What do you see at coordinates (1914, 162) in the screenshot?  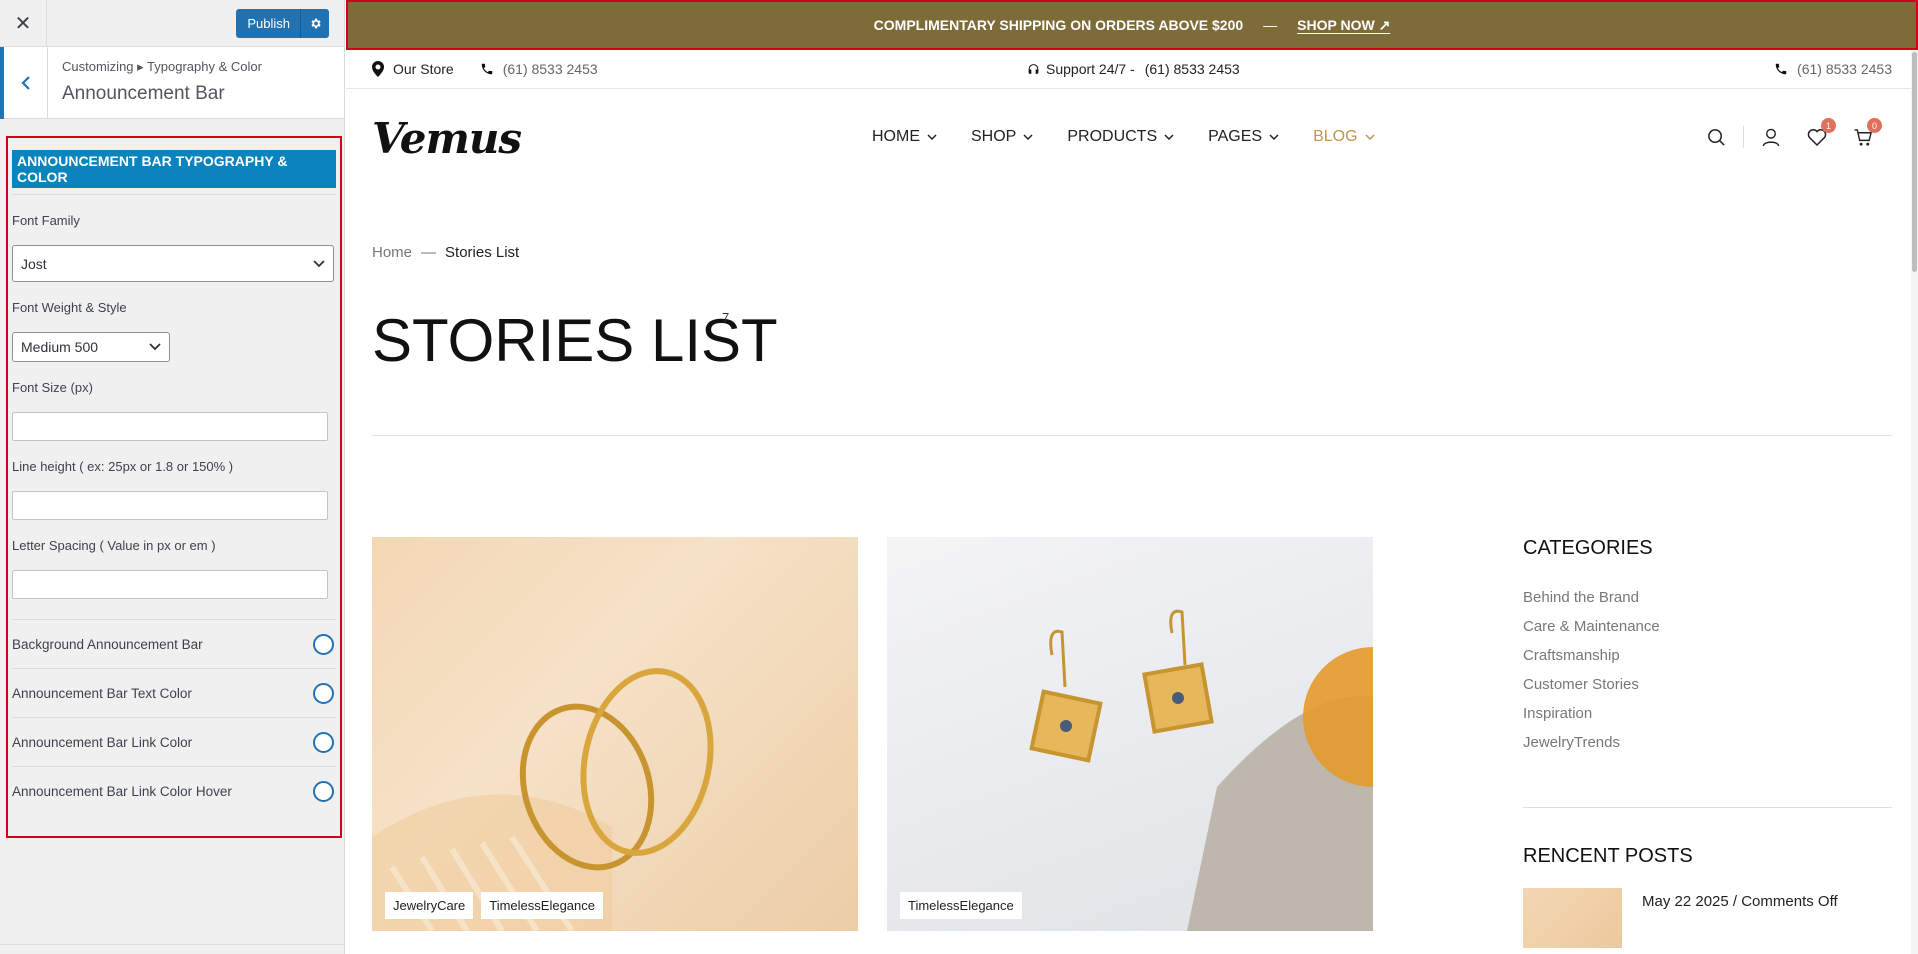 I see `scrollbar-thumb` at bounding box center [1914, 162].